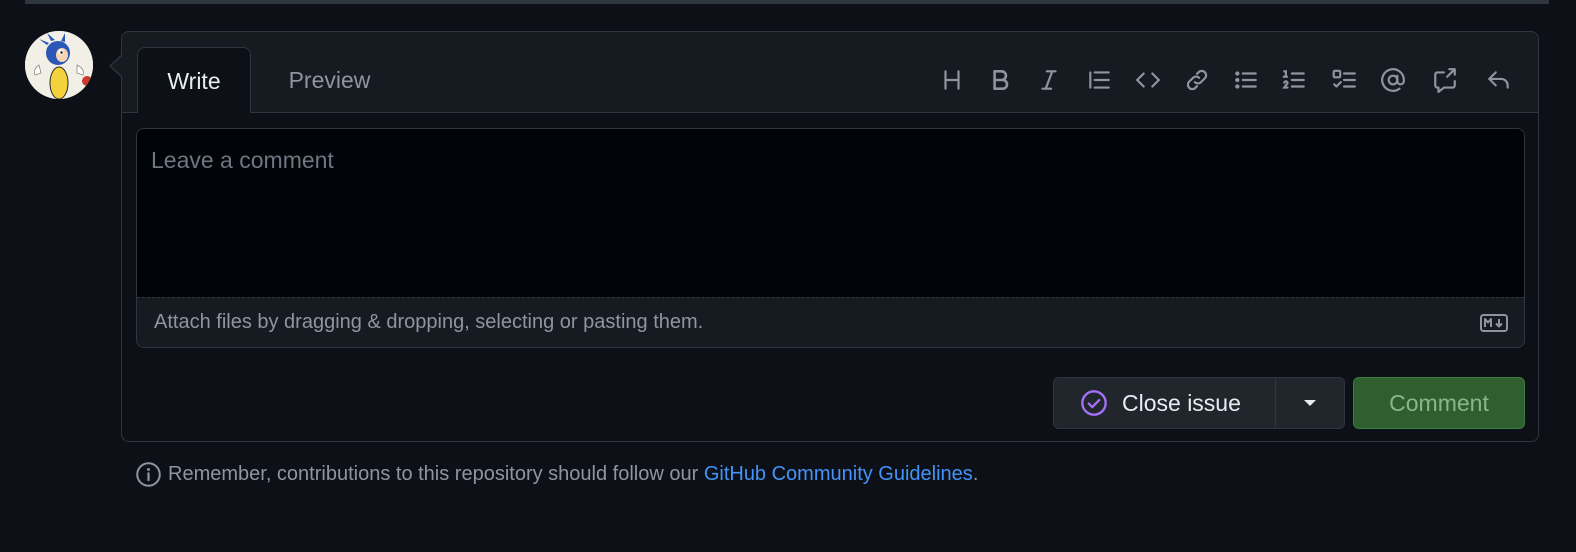  Describe the element at coordinates (787, 2) in the screenshot. I see `timeline-divider` at that location.